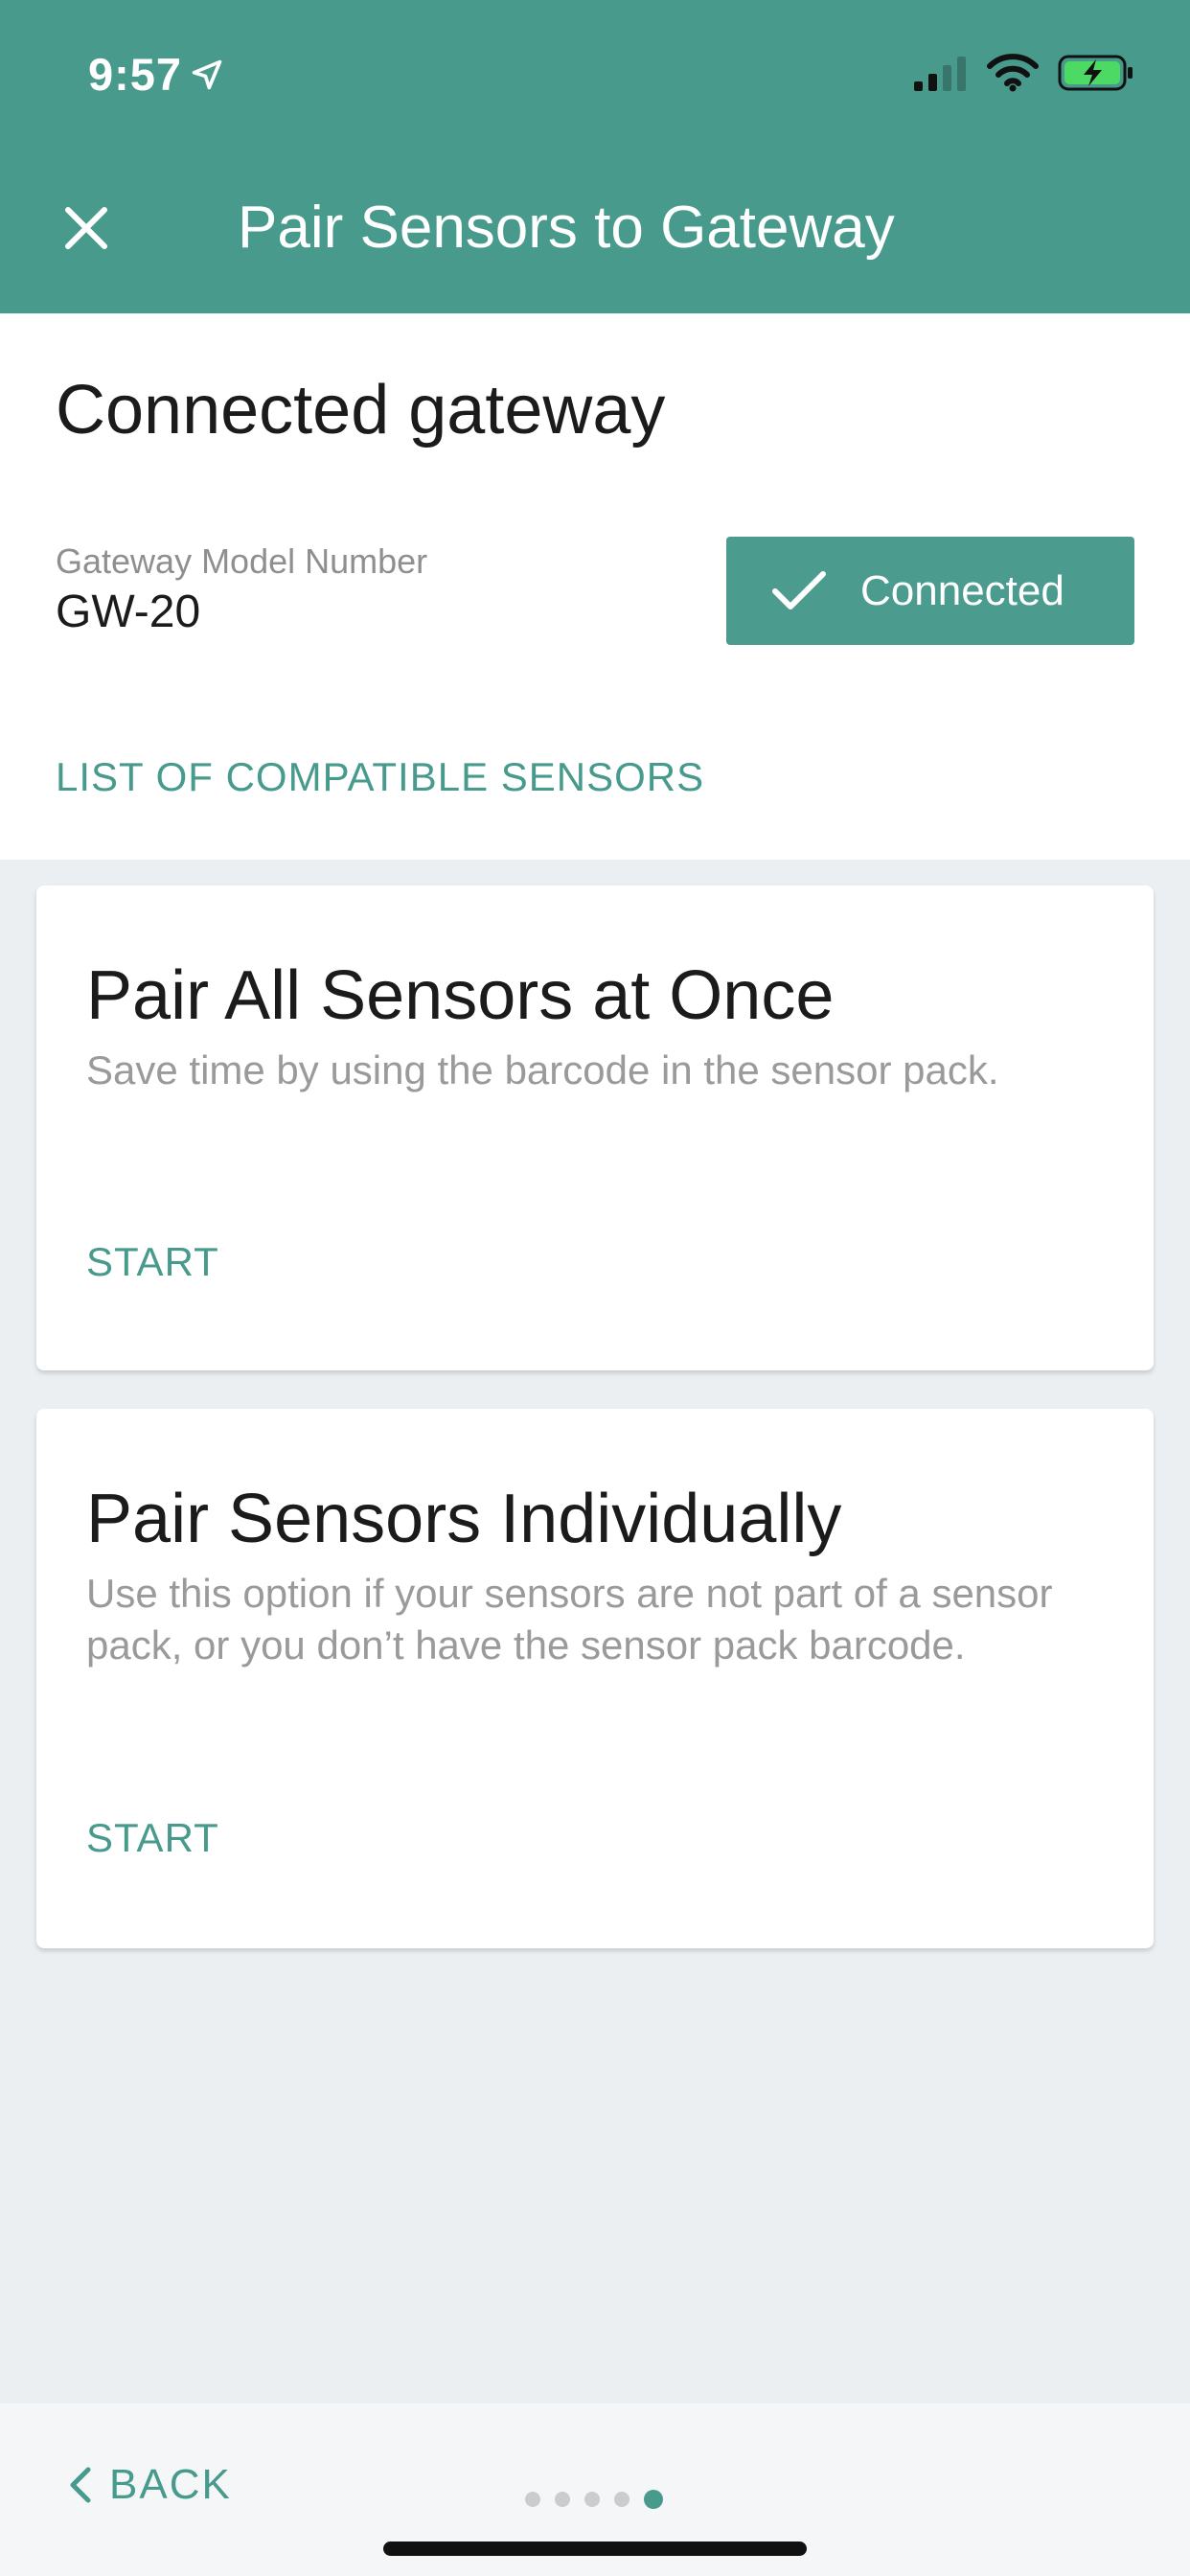 This screenshot has height=2576, width=1190. I want to click on connected-status-badge: Connected, so click(930, 591).